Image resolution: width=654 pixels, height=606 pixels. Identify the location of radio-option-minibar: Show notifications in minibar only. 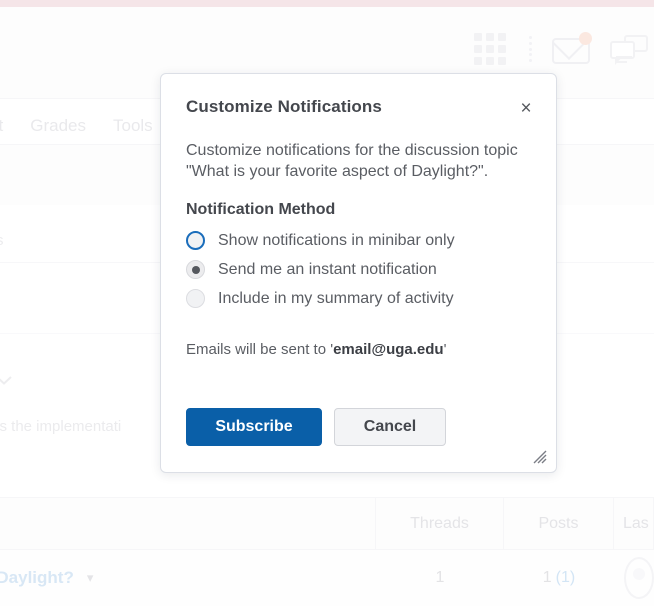
(356, 240).